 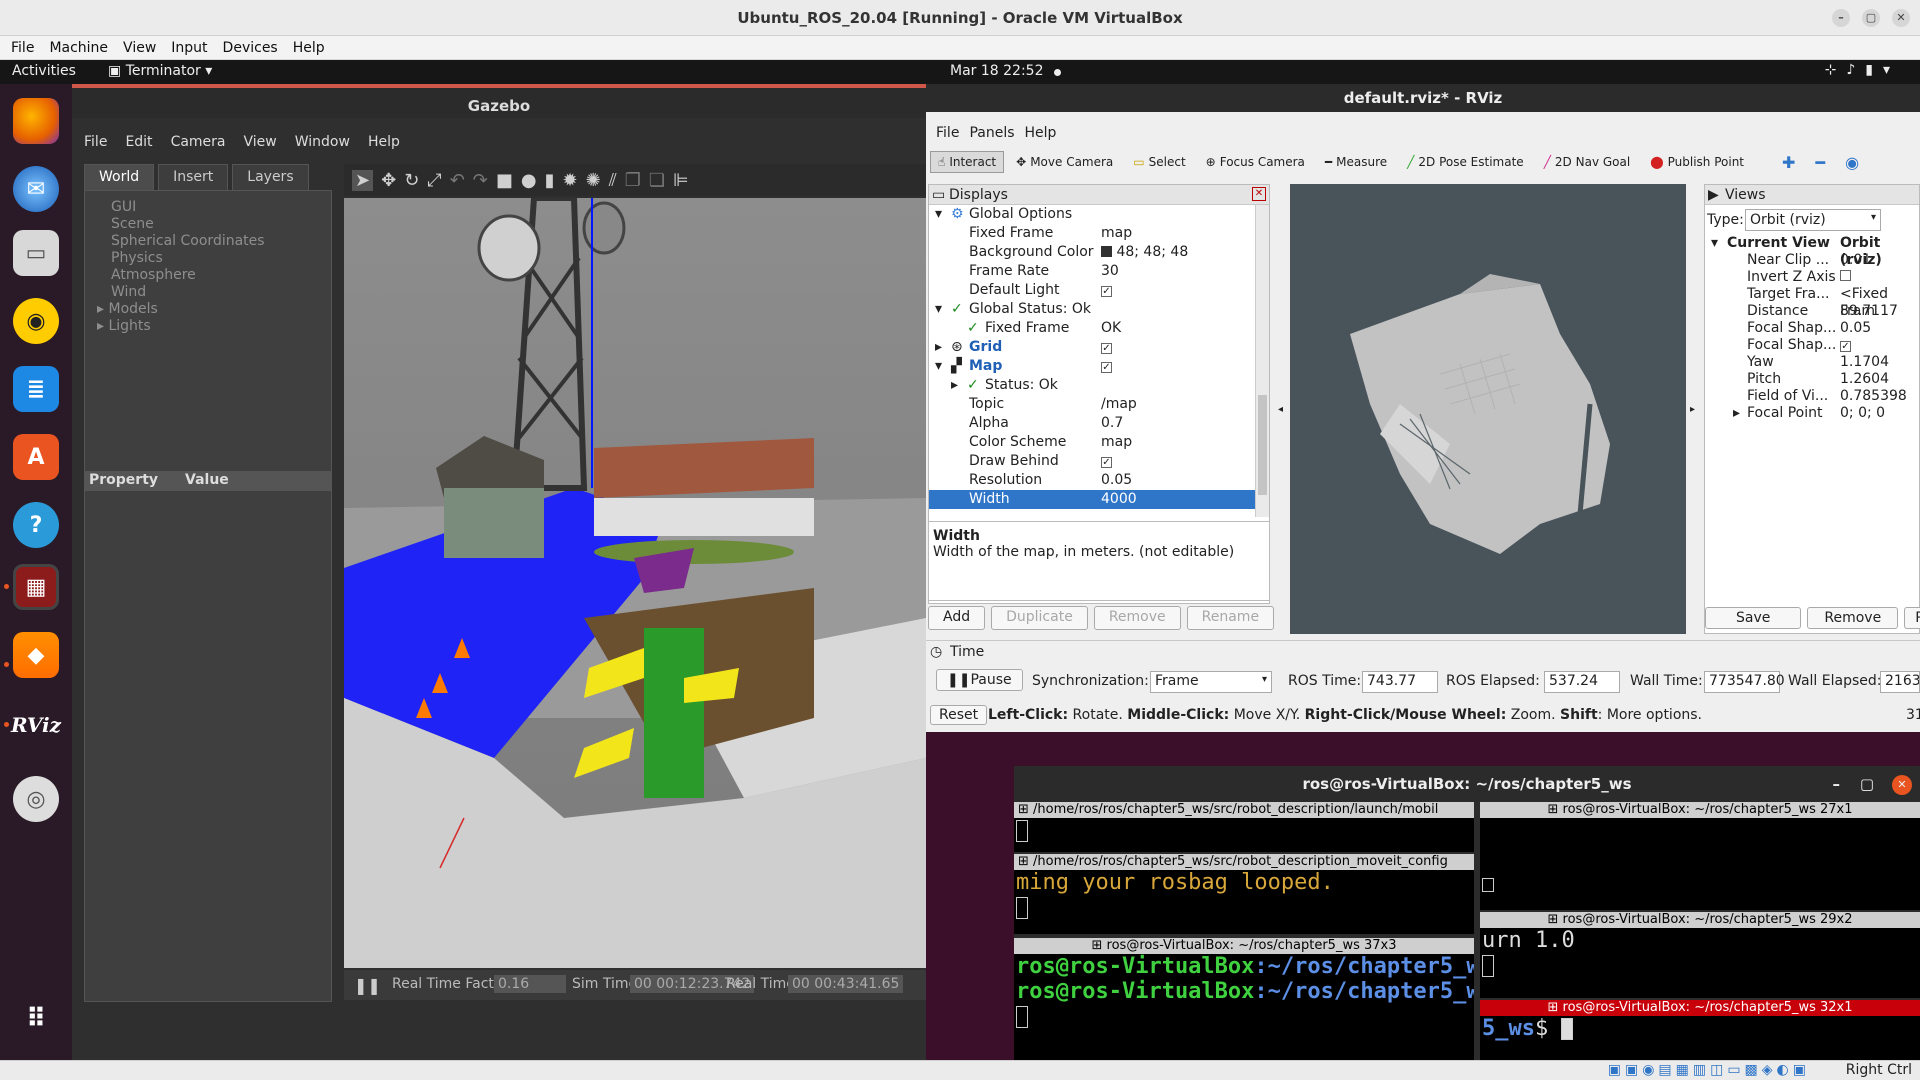 What do you see at coordinates (1119, 404) in the screenshot?
I see `topic-value: /map` at bounding box center [1119, 404].